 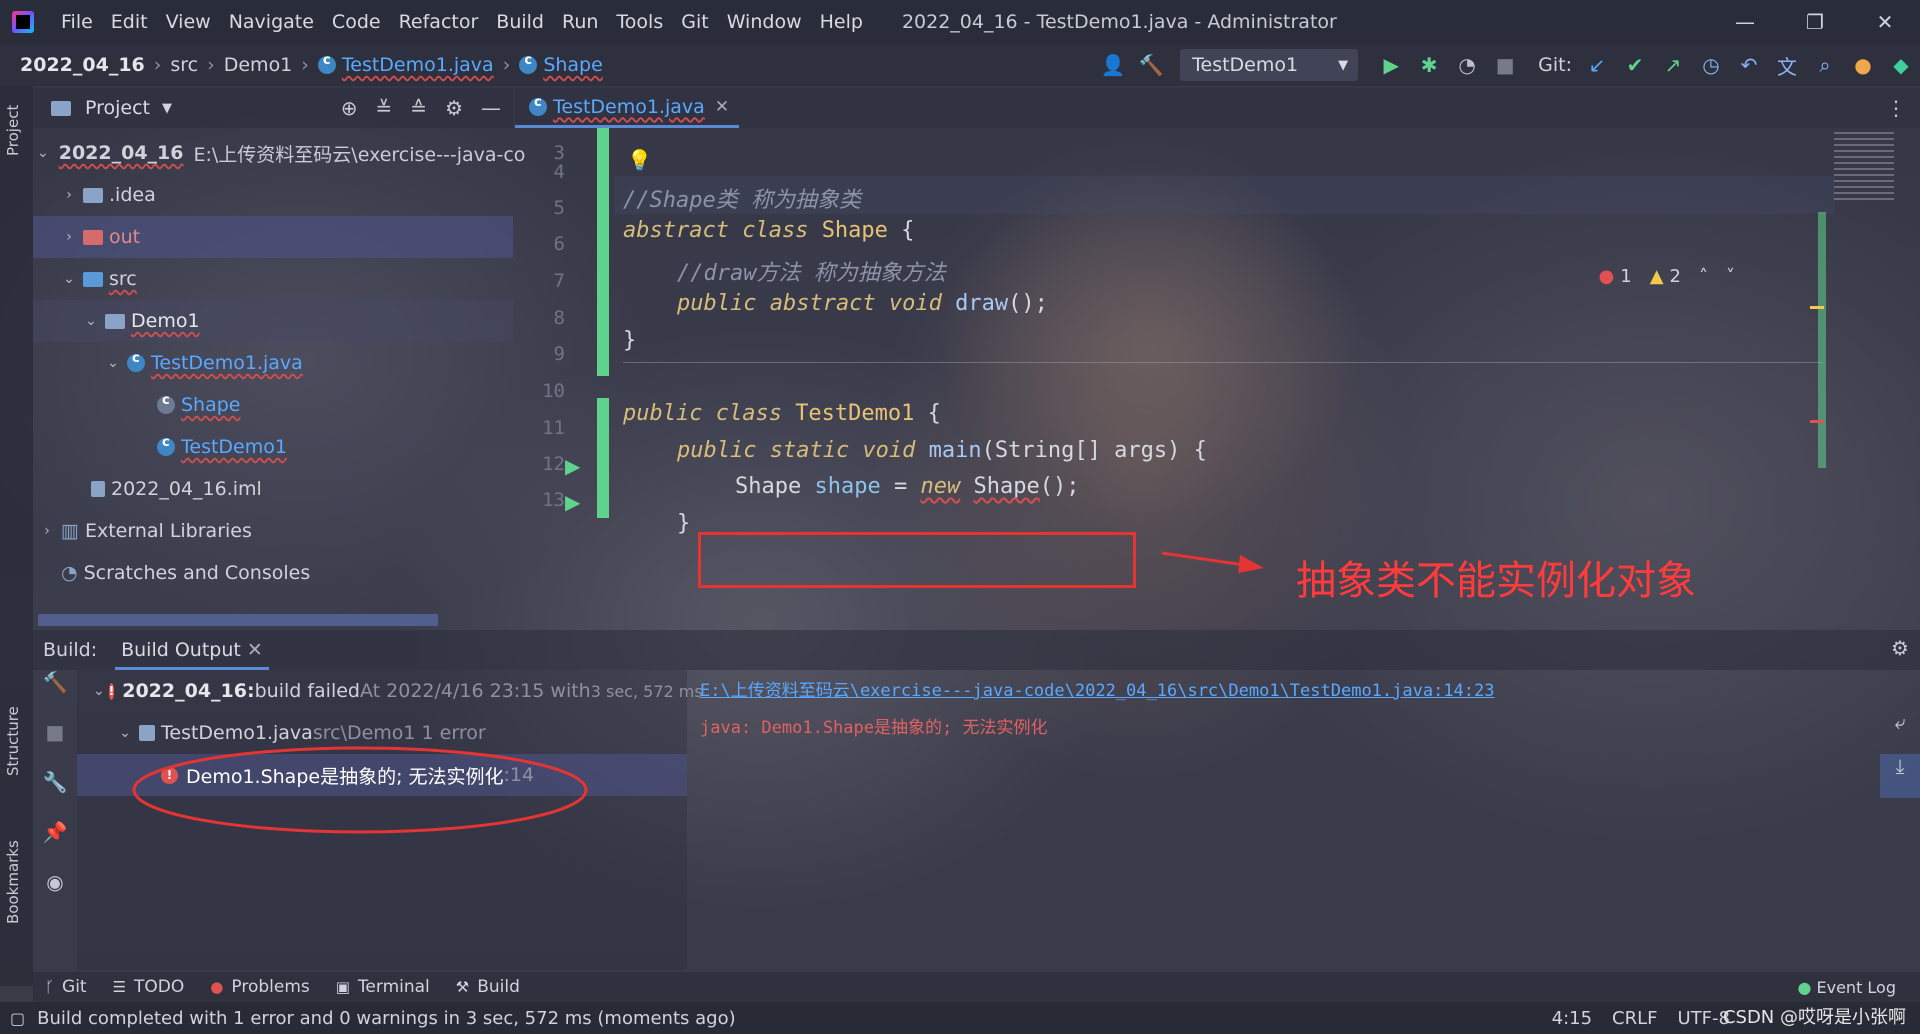 I want to click on expand-all-icon: ≚, so click(x=384, y=108).